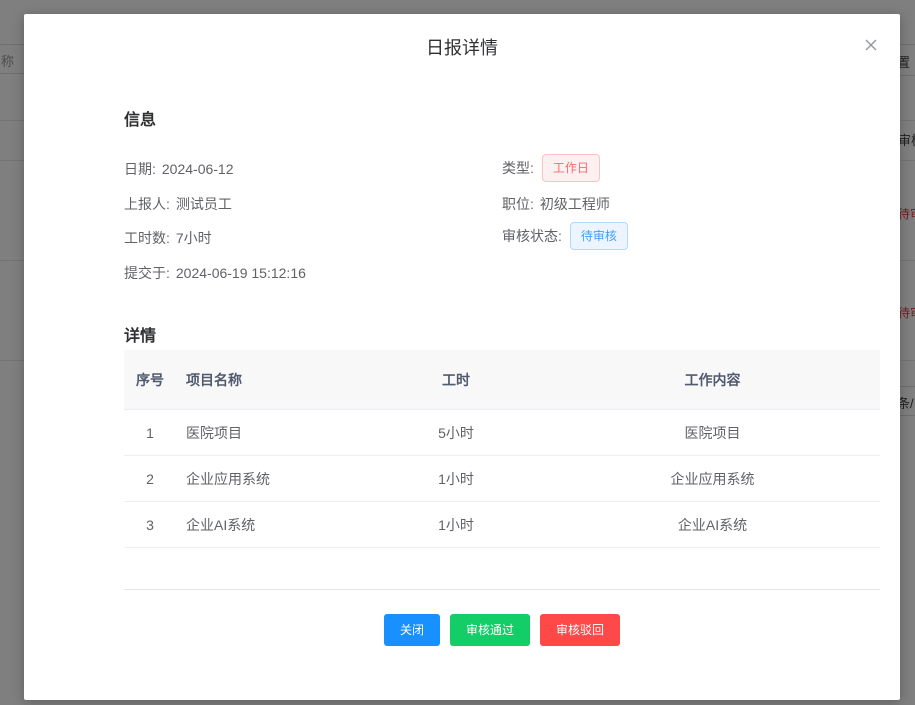  I want to click on column-header-hours: 工时, so click(456, 380).